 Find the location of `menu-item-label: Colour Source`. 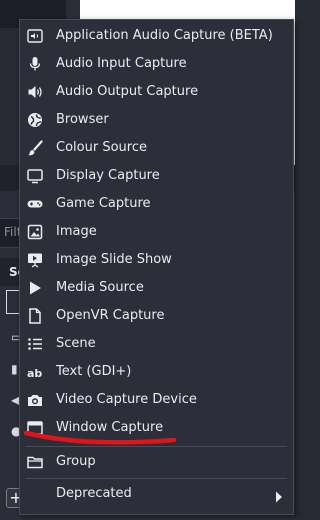

menu-item-label: Colour Source is located at coordinates (101, 147).